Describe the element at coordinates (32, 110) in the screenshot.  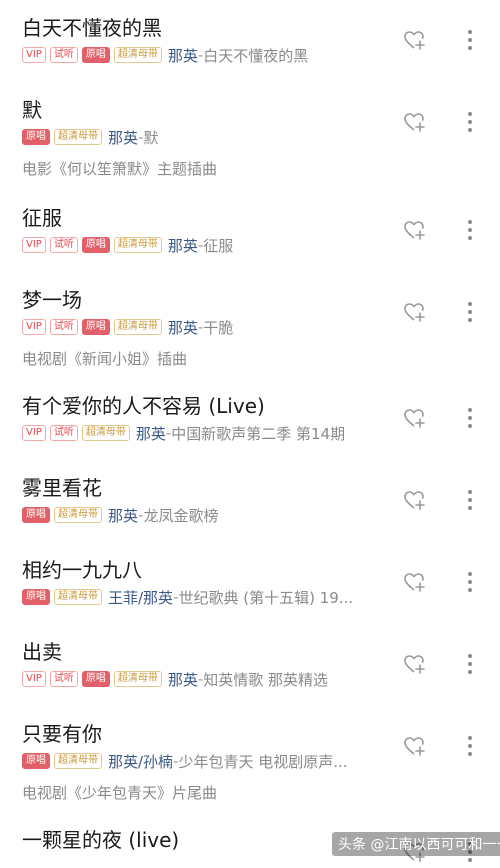
I see `song-title: 默` at that location.